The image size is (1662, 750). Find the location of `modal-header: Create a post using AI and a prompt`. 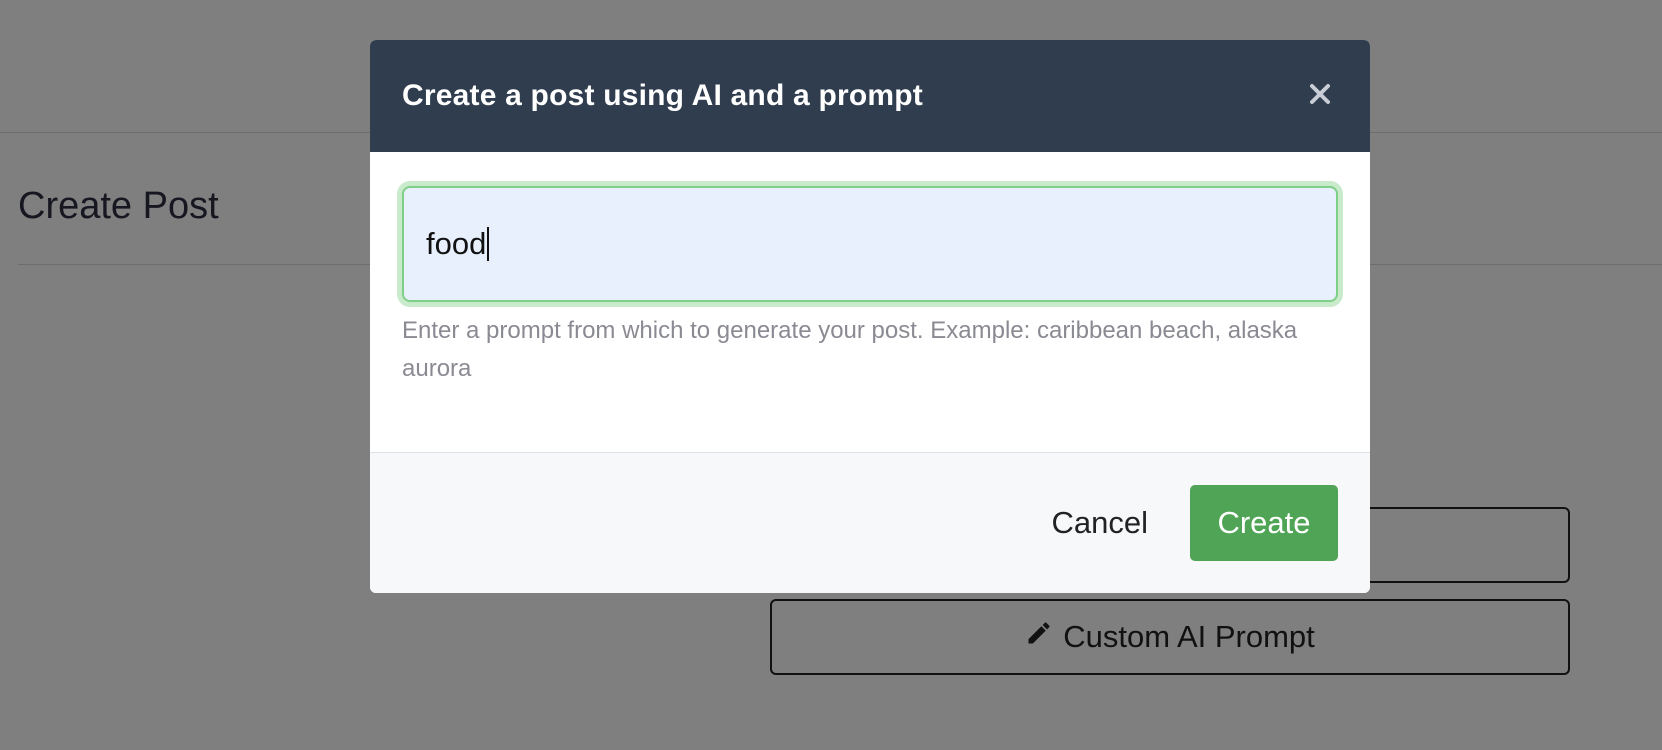

modal-header: Create a post using AI and a prompt is located at coordinates (870, 96).